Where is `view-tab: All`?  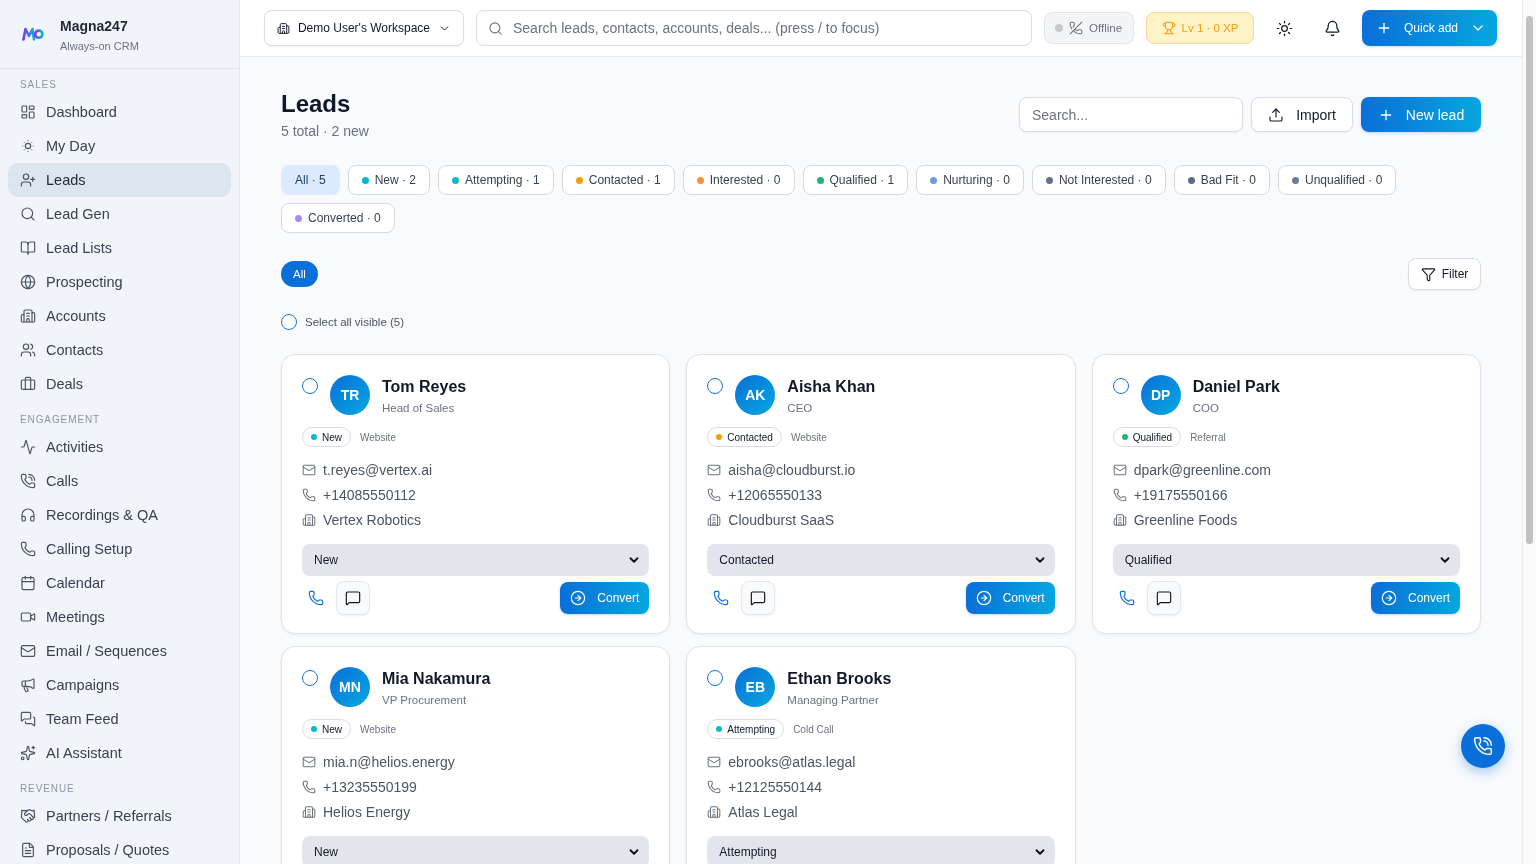 view-tab: All is located at coordinates (299, 274).